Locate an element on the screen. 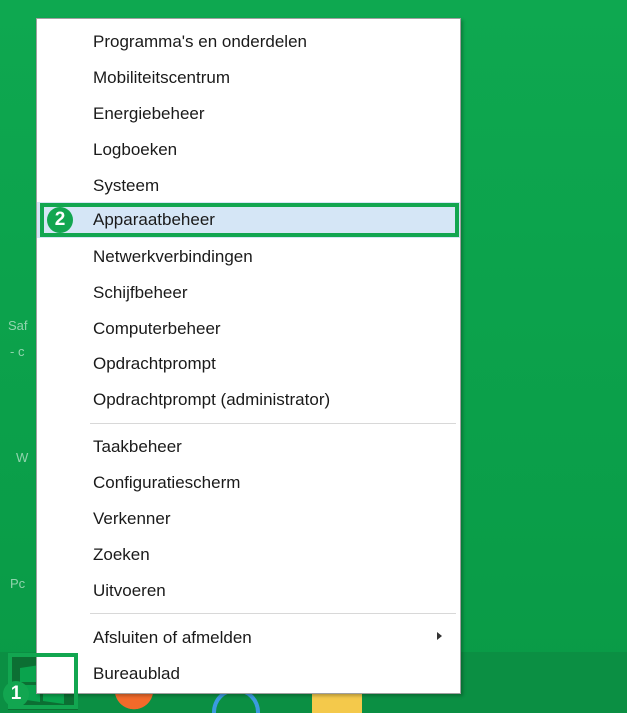  menu-item-command-prompt-admin: Opdrachtprompt (administrator) is located at coordinates (248, 400).